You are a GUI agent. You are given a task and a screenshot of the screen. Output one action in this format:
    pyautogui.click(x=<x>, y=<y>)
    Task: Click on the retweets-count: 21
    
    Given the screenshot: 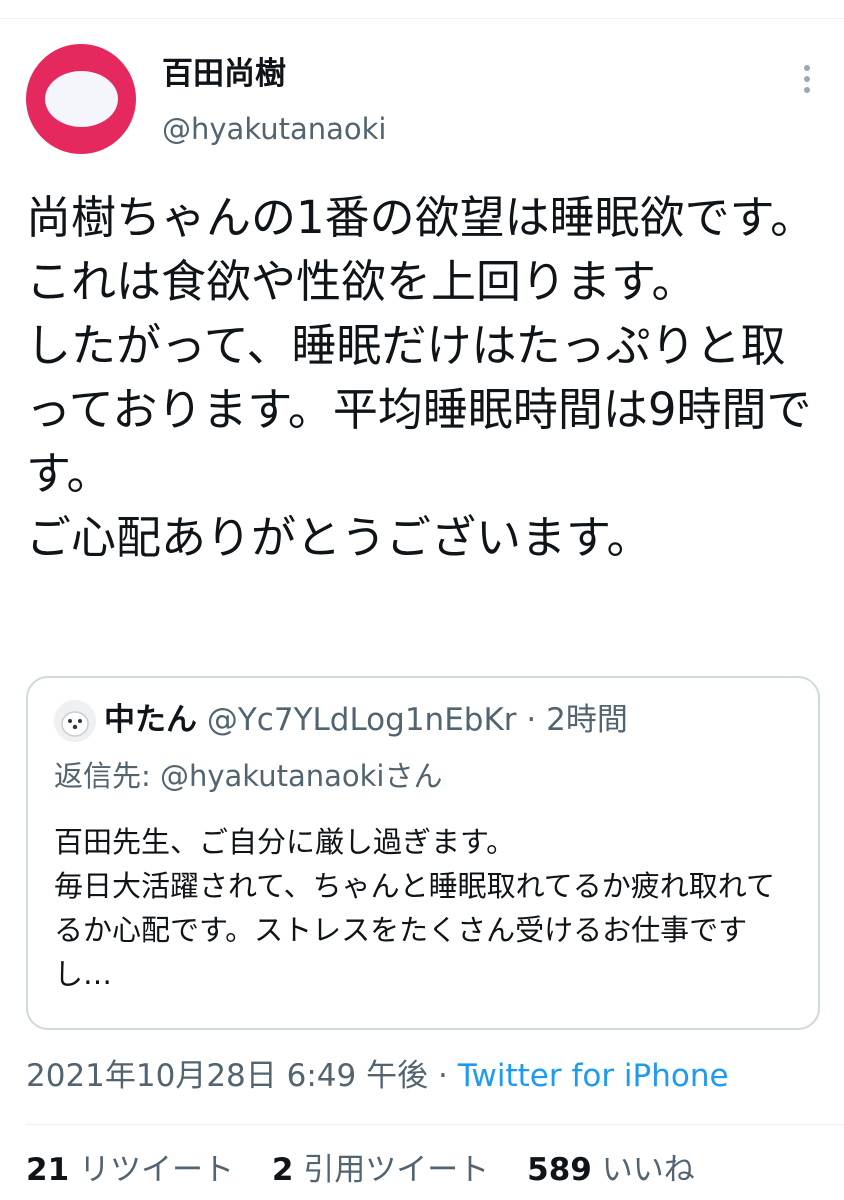 What is the action you would take?
    pyautogui.click(x=48, y=1170)
    